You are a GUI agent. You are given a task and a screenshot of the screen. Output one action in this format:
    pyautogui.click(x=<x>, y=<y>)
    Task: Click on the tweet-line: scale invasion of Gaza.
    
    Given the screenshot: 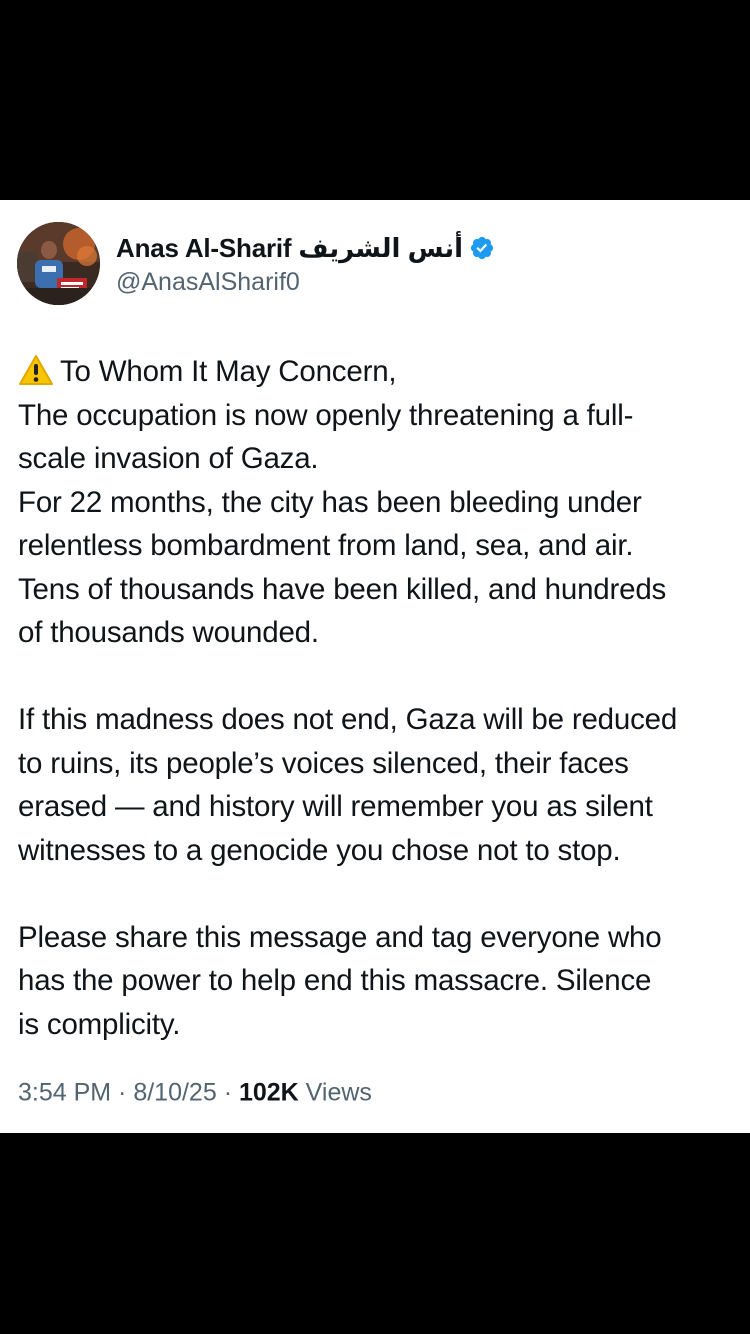 What is the action you would take?
    pyautogui.click(x=168, y=458)
    